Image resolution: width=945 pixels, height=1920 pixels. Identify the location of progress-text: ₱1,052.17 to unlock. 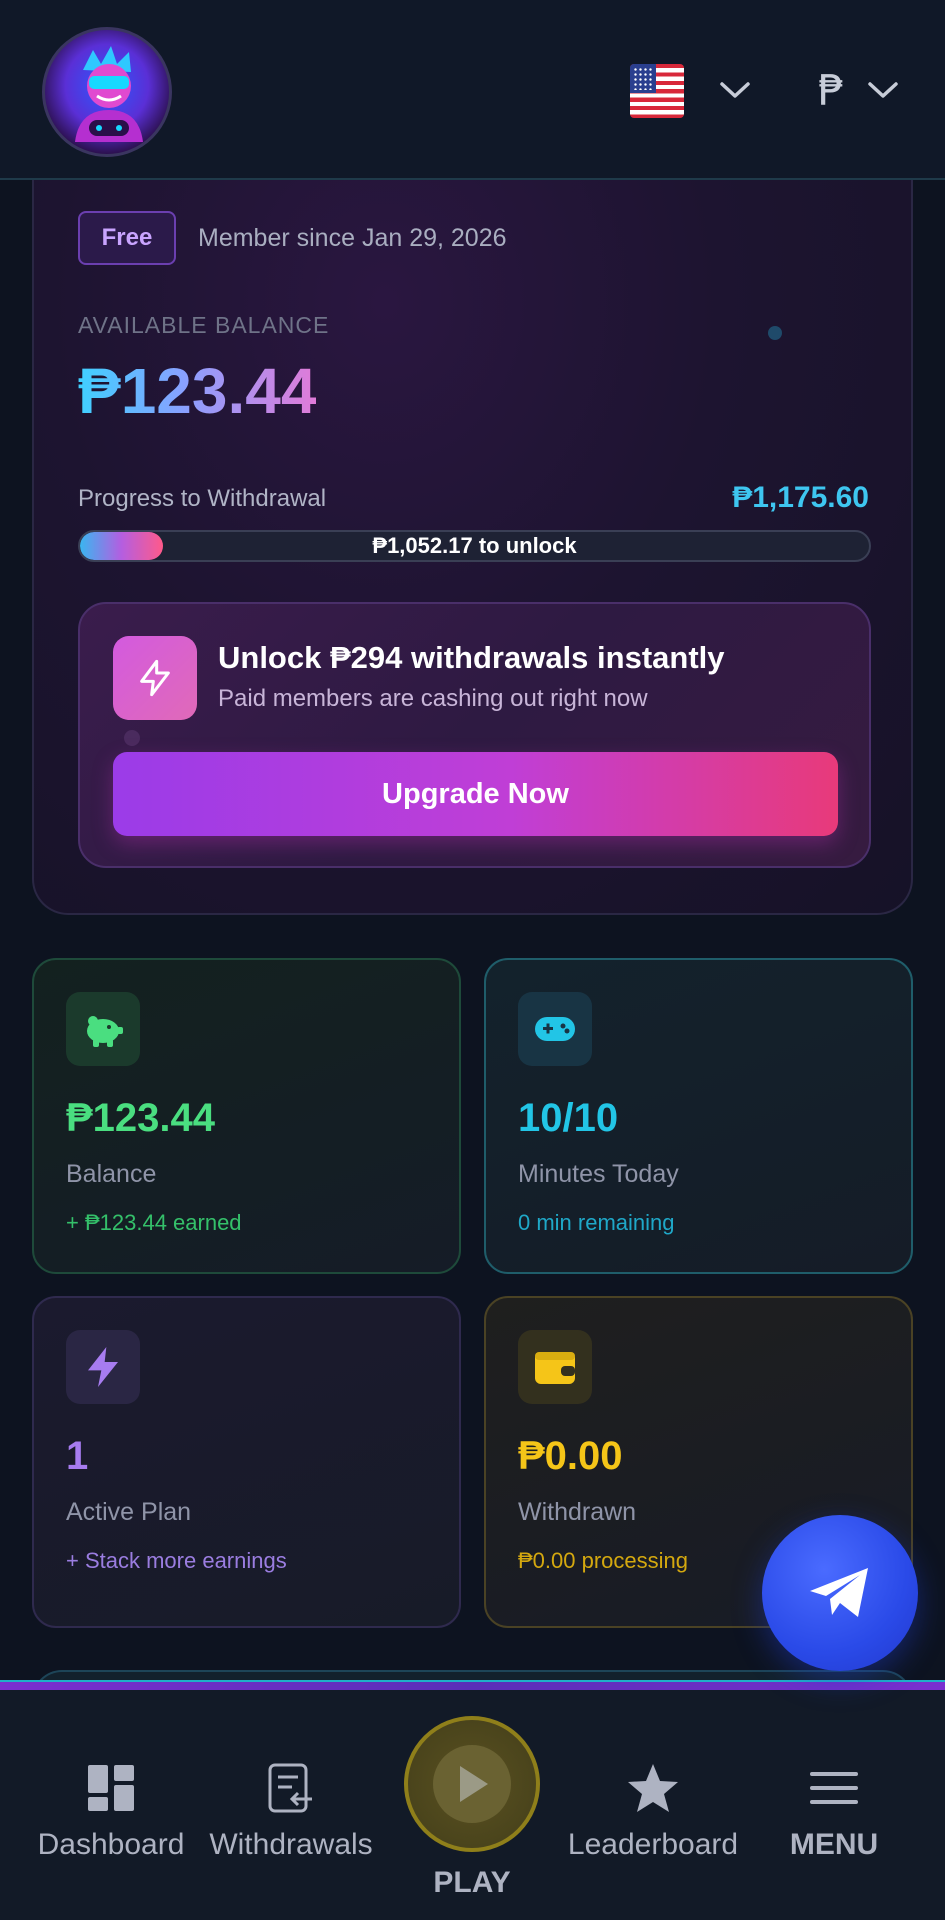
(474, 545).